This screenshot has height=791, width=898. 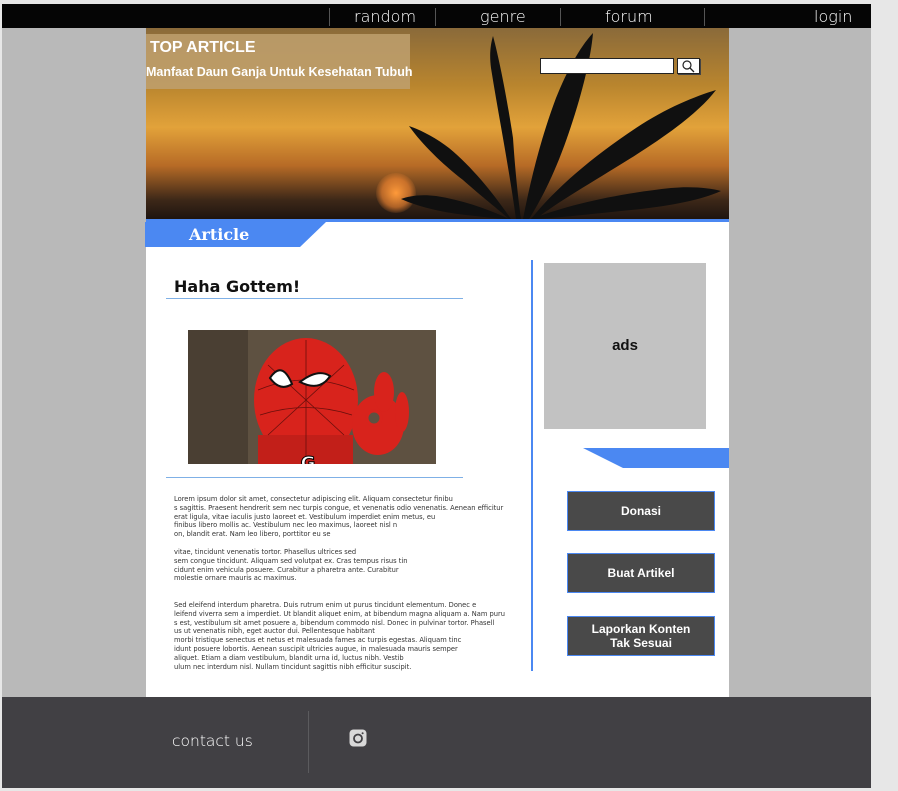 What do you see at coordinates (314, 298) in the screenshot?
I see `title-divider` at bounding box center [314, 298].